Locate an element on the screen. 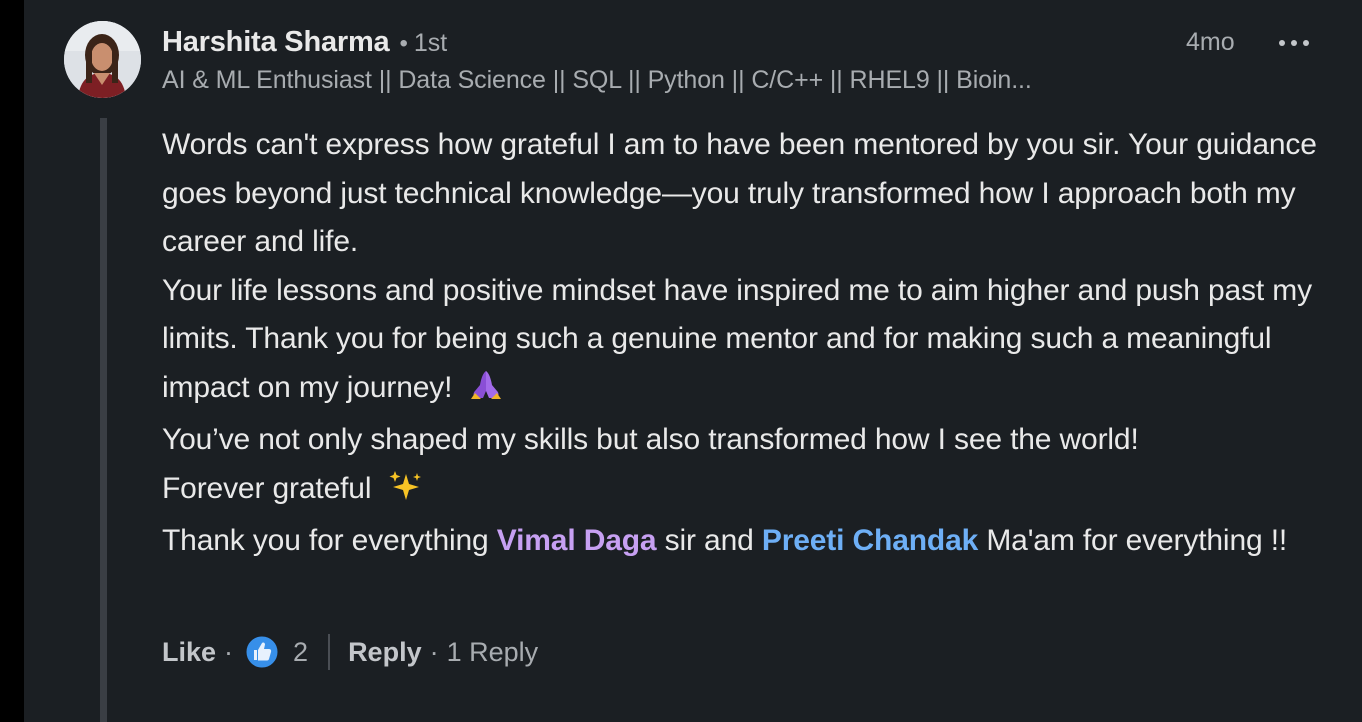 Image resolution: width=1362 pixels, height=722 pixels. folded-hands-icon is located at coordinates (486, 392).